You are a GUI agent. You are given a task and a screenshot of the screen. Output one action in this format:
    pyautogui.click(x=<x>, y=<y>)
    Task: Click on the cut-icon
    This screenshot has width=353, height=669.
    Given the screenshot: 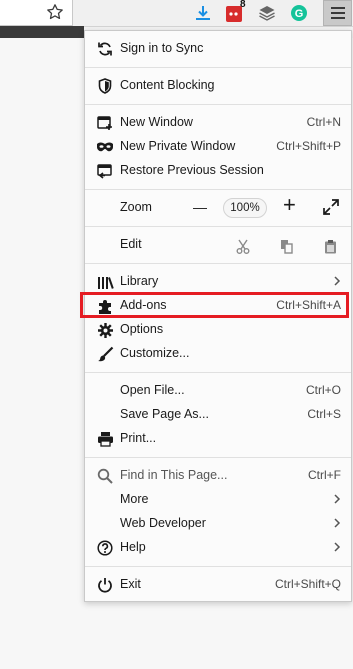 What is the action you would take?
    pyautogui.click(x=243, y=246)
    